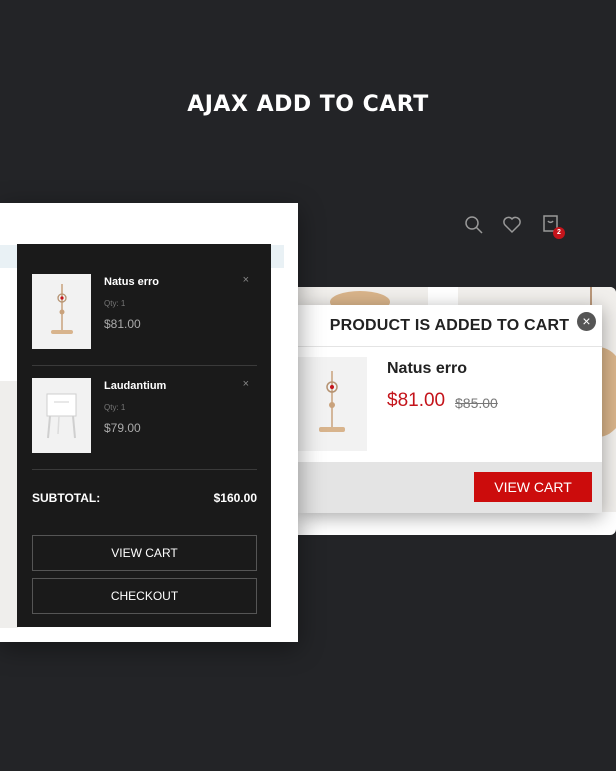 Image resolution: width=616 pixels, height=771 pixels. What do you see at coordinates (144, 311) in the screenshot?
I see `mini-cart-item: Natus erro Qty: 1 $81.00 ×` at bounding box center [144, 311].